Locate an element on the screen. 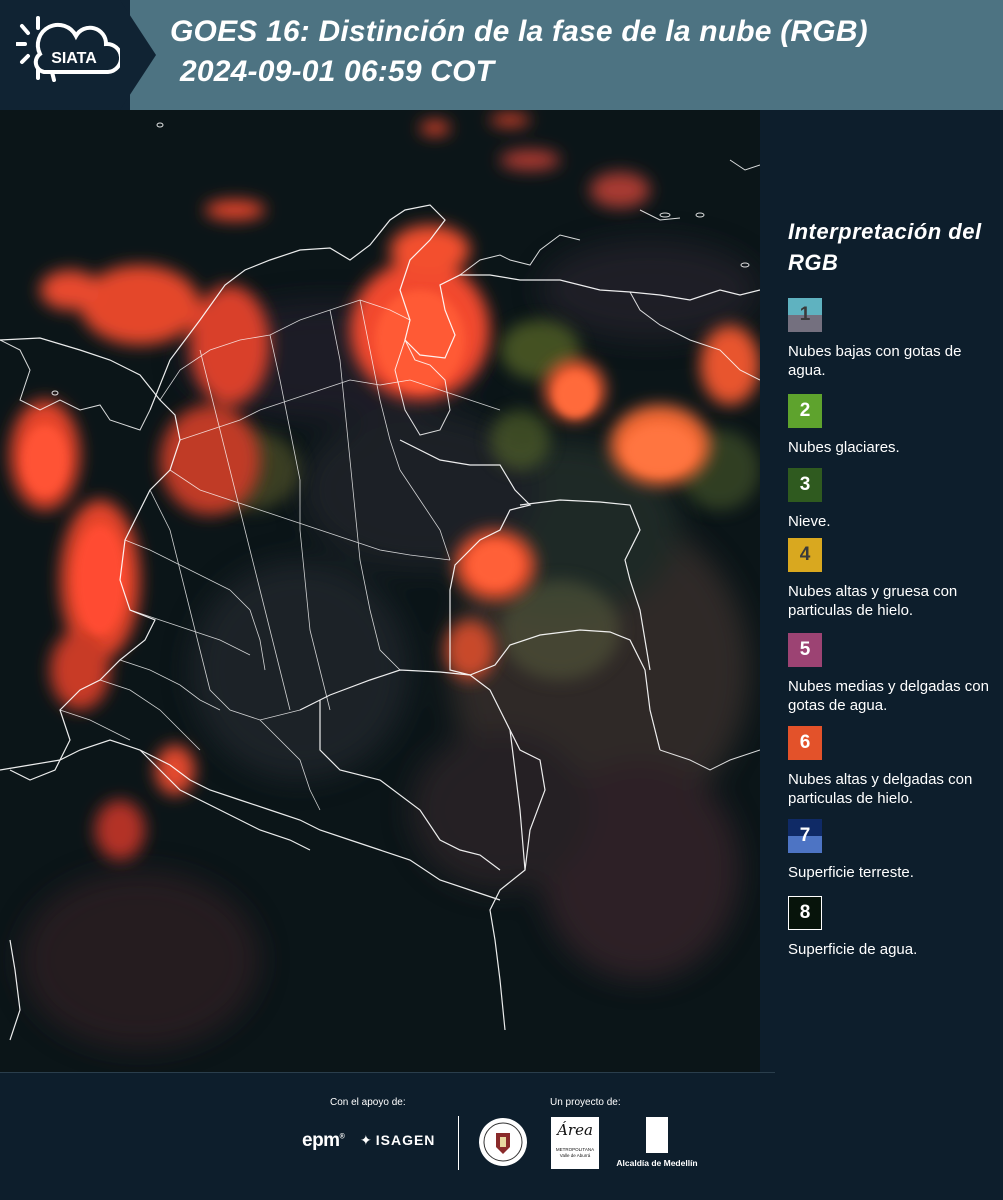  university-seal-logo is located at coordinates (503, 1142).